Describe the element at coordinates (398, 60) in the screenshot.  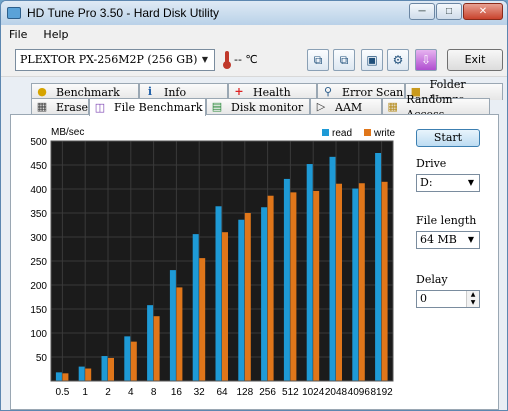
I see `options-icon: ⚙` at that location.